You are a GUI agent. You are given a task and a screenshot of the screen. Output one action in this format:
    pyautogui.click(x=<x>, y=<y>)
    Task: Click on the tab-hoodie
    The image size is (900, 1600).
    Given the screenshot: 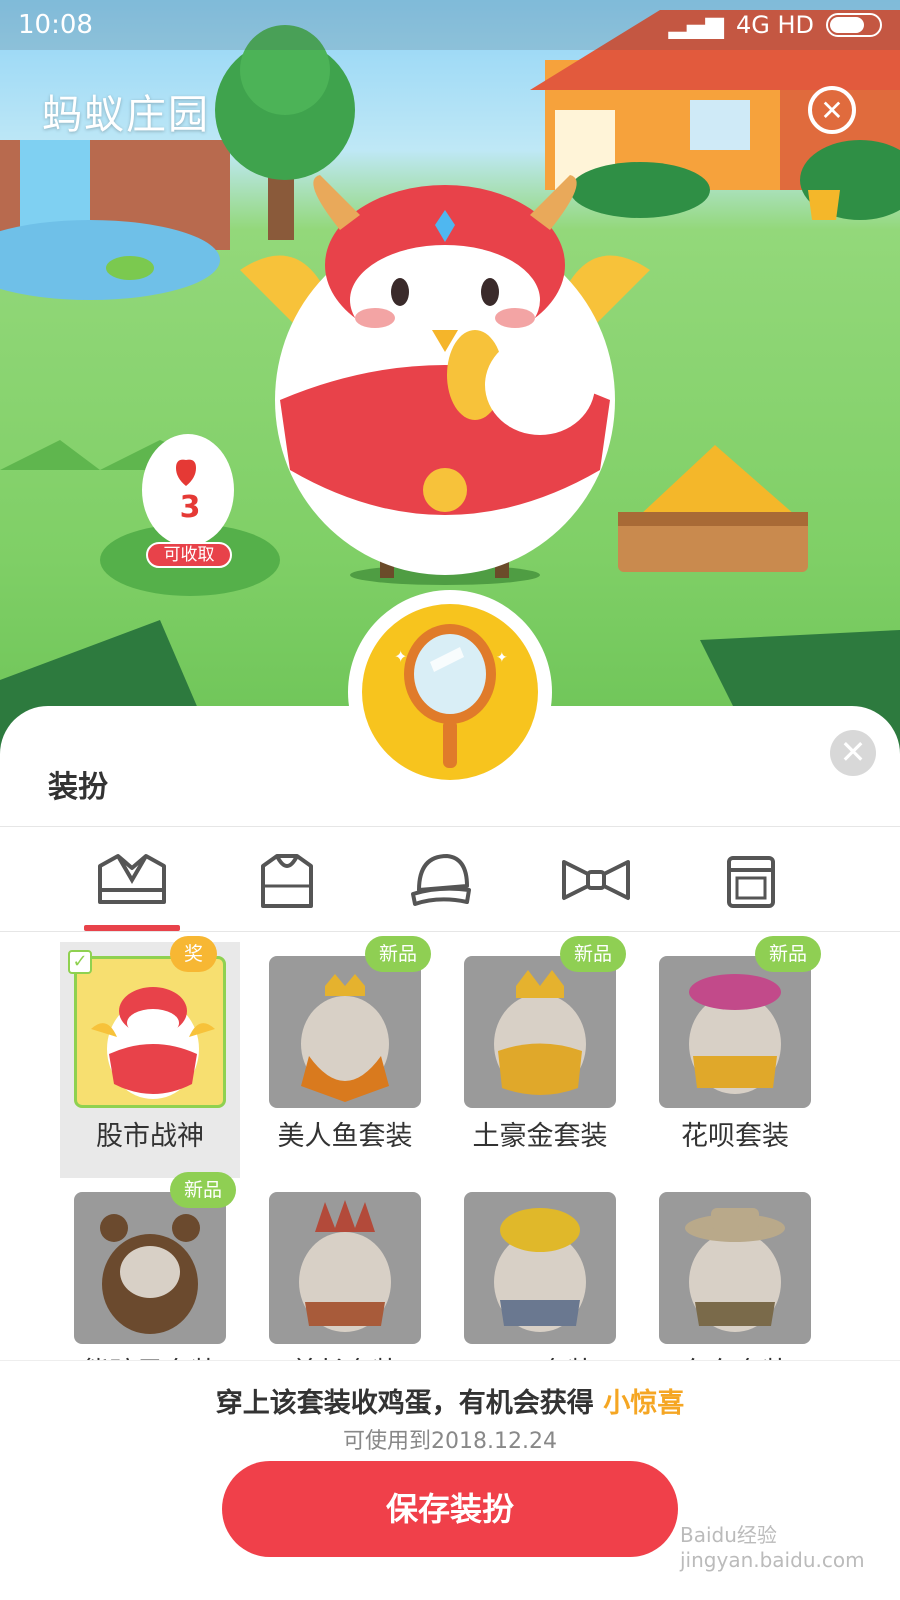 What is the action you would take?
    pyautogui.click(x=287, y=880)
    